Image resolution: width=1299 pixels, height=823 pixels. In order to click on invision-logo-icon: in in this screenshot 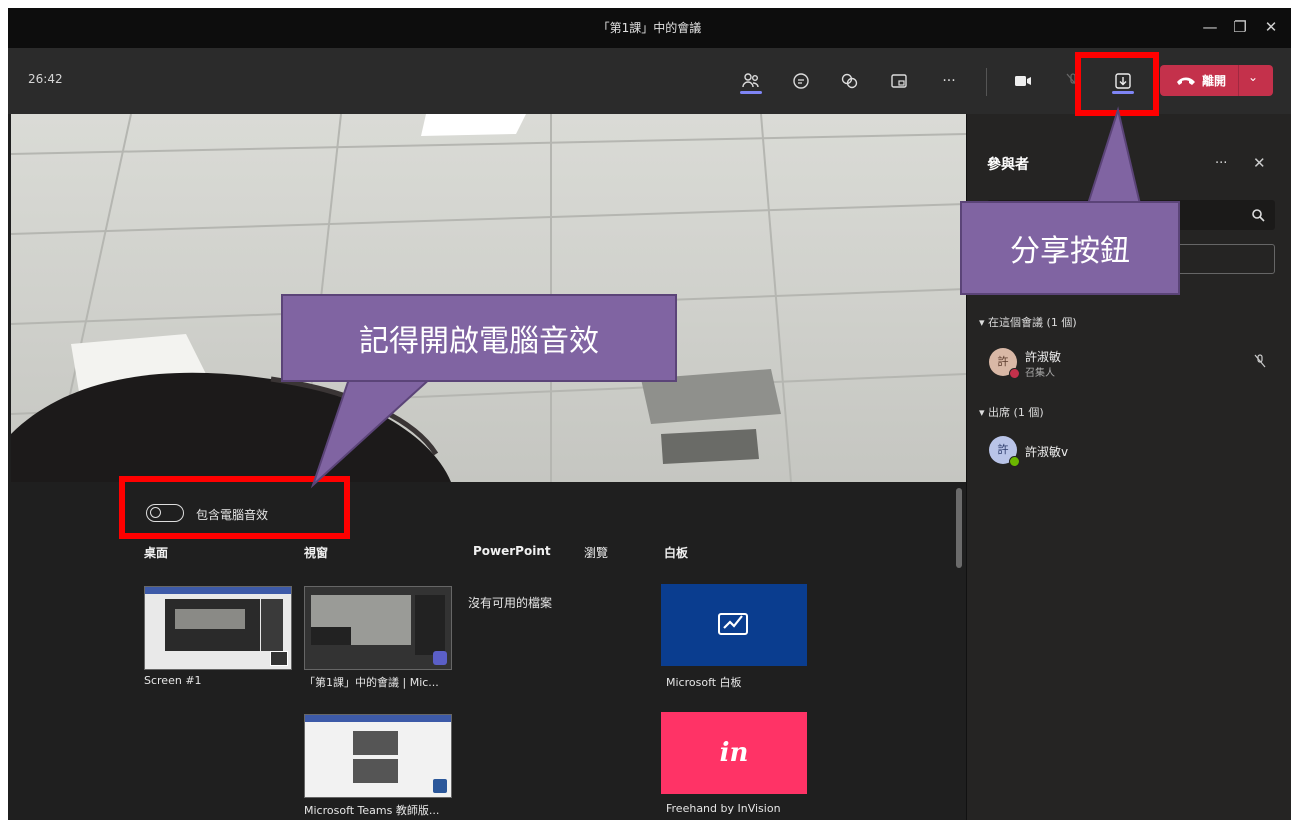, I will do `click(734, 753)`.